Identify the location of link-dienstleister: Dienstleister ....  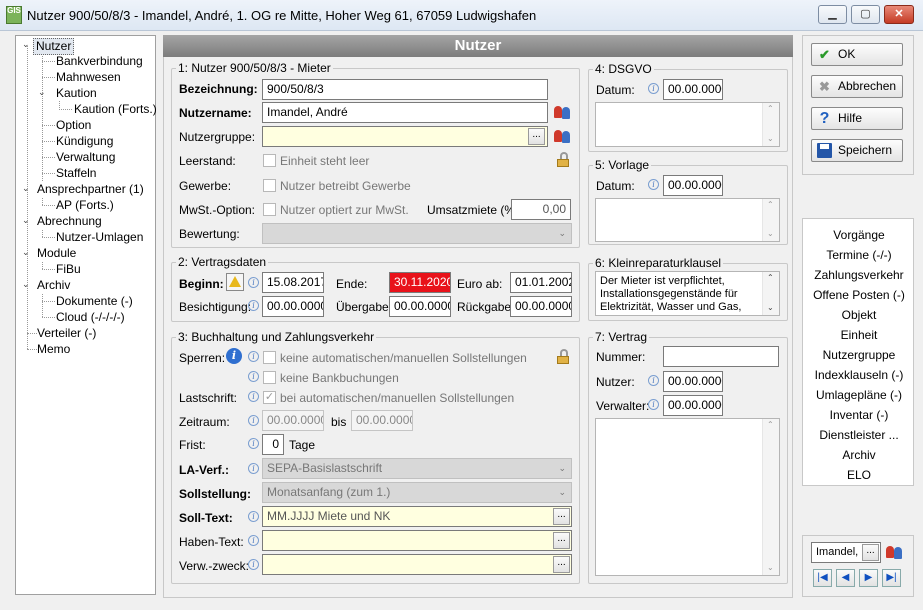
(859, 435).